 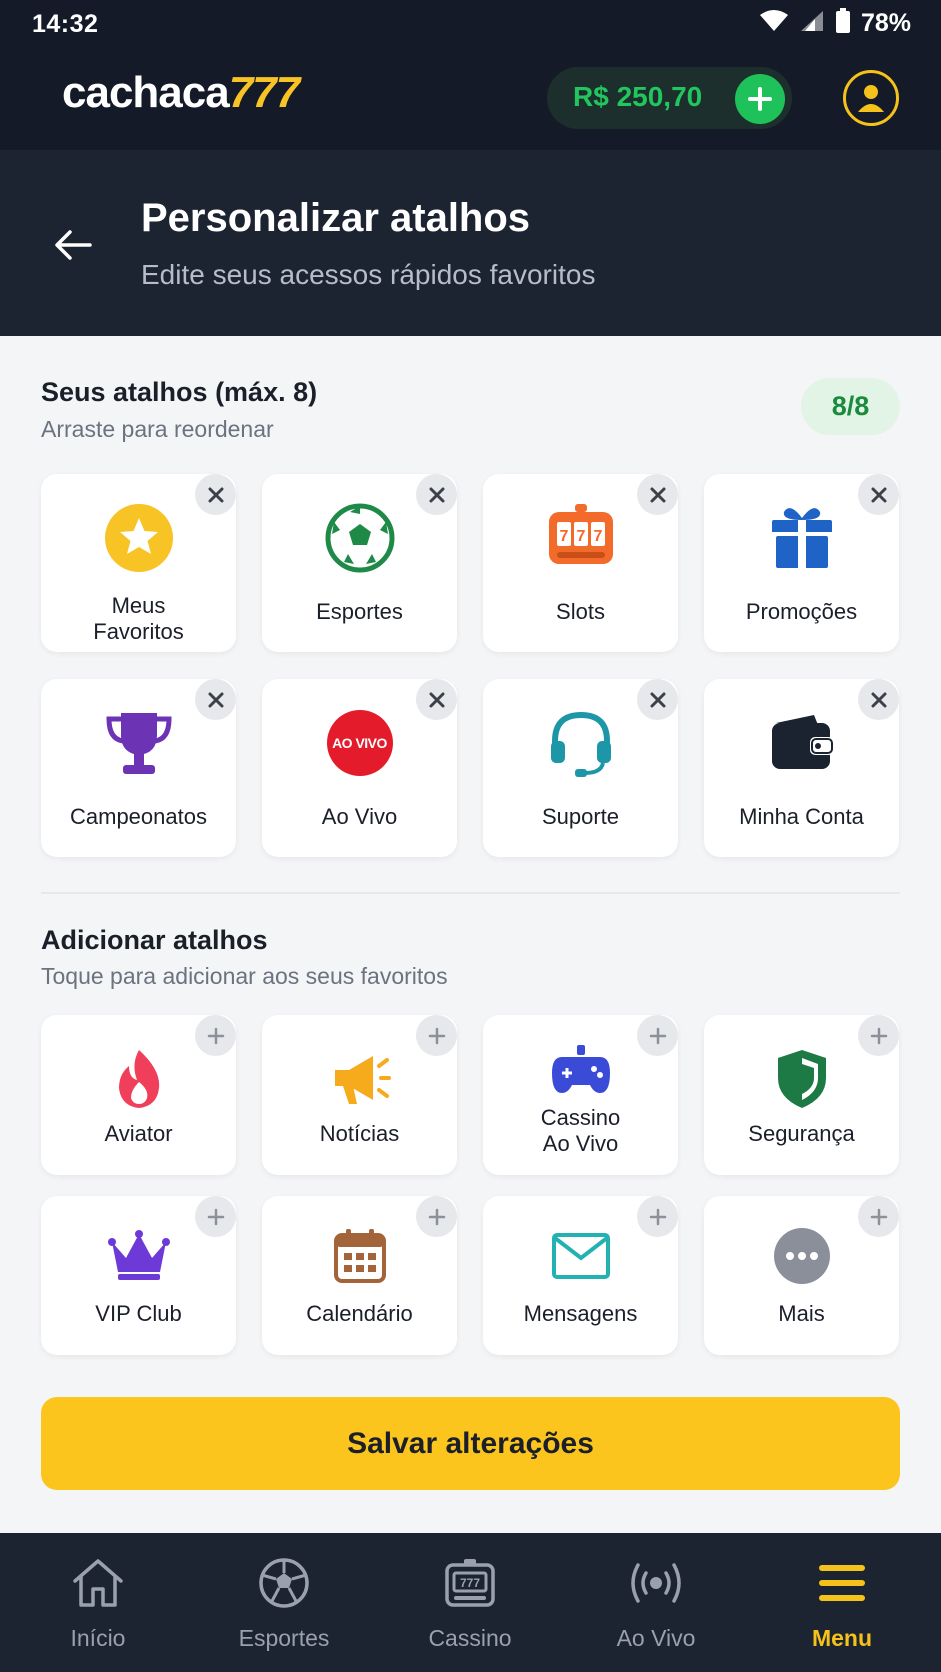 What do you see at coordinates (801, 816) in the screenshot?
I see `tile-label: Minha Conta` at bounding box center [801, 816].